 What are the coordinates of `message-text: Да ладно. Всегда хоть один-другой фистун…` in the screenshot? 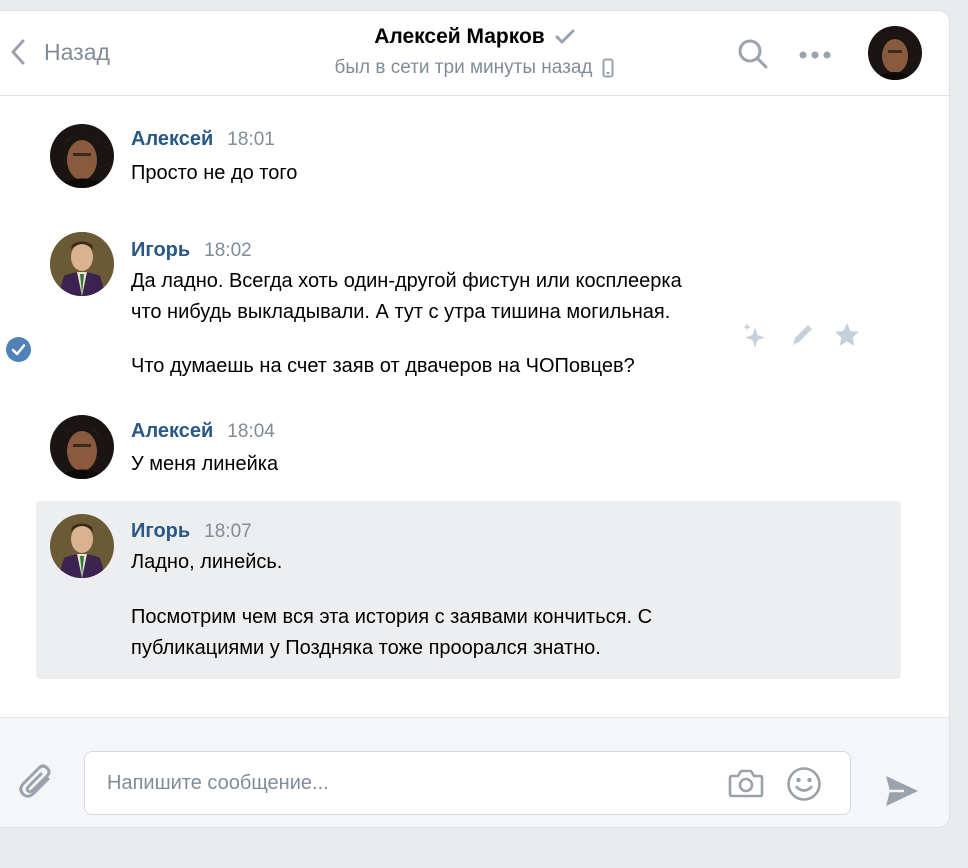 It's located at (461, 324).